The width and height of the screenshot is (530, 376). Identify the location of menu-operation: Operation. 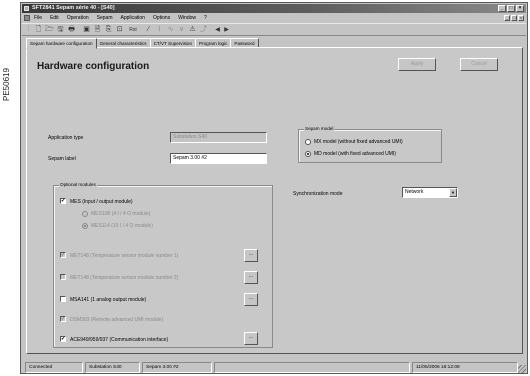
(78, 18).